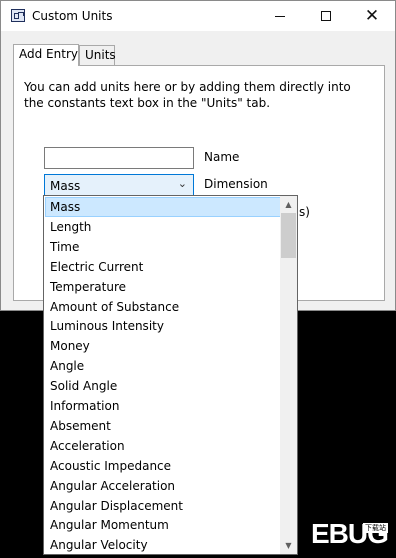  I want to click on dimension-option: Electric Current, so click(163, 267).